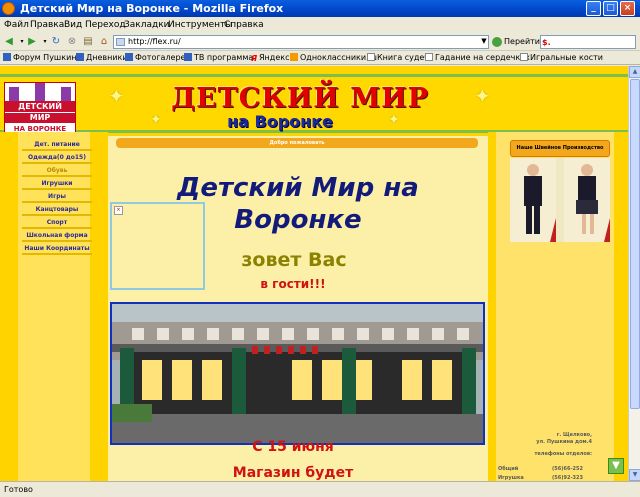 This screenshot has height=497, width=640. What do you see at coordinates (47, 25) in the screenshot?
I see `menu-edit: Правка` at bounding box center [47, 25].